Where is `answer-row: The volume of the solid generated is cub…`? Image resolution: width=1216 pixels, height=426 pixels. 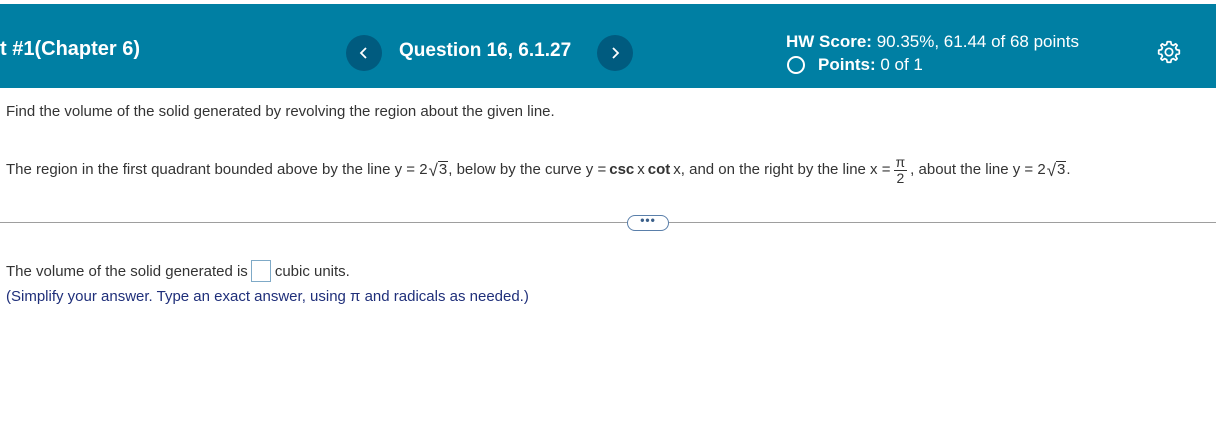
answer-row: The volume of the solid generated is cub… is located at coordinates (178, 271).